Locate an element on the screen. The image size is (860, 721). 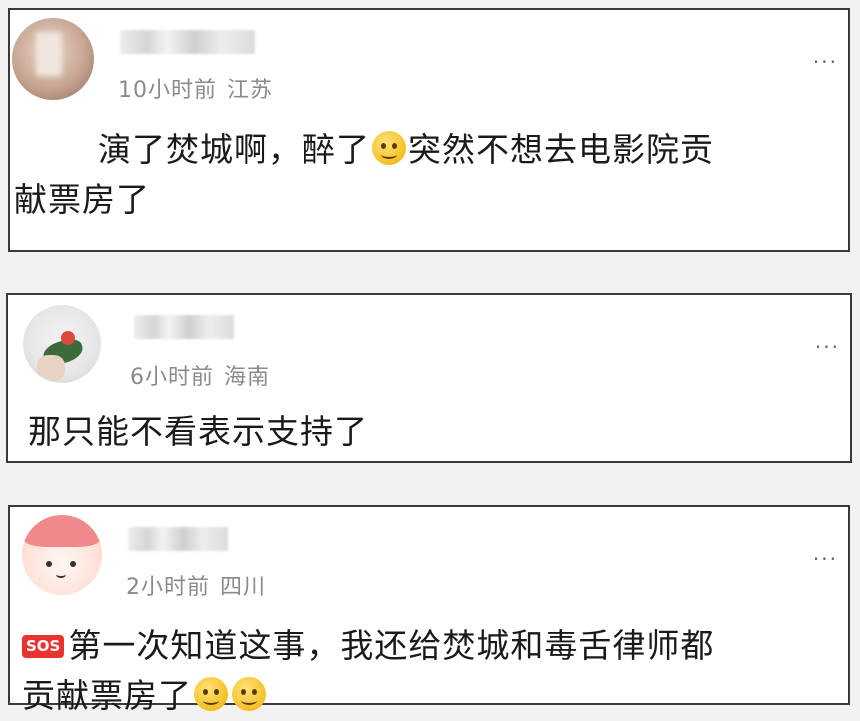
comment-text-line2: 献票房了 is located at coordinates (82, 199).